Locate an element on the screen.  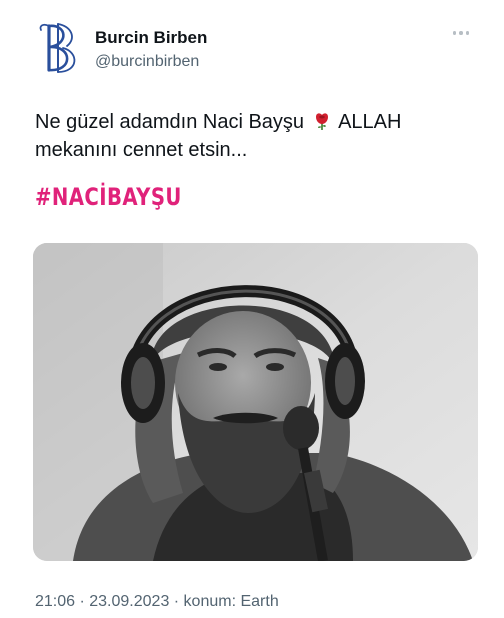
monogram-bb-logo is located at coordinates (57, 48).